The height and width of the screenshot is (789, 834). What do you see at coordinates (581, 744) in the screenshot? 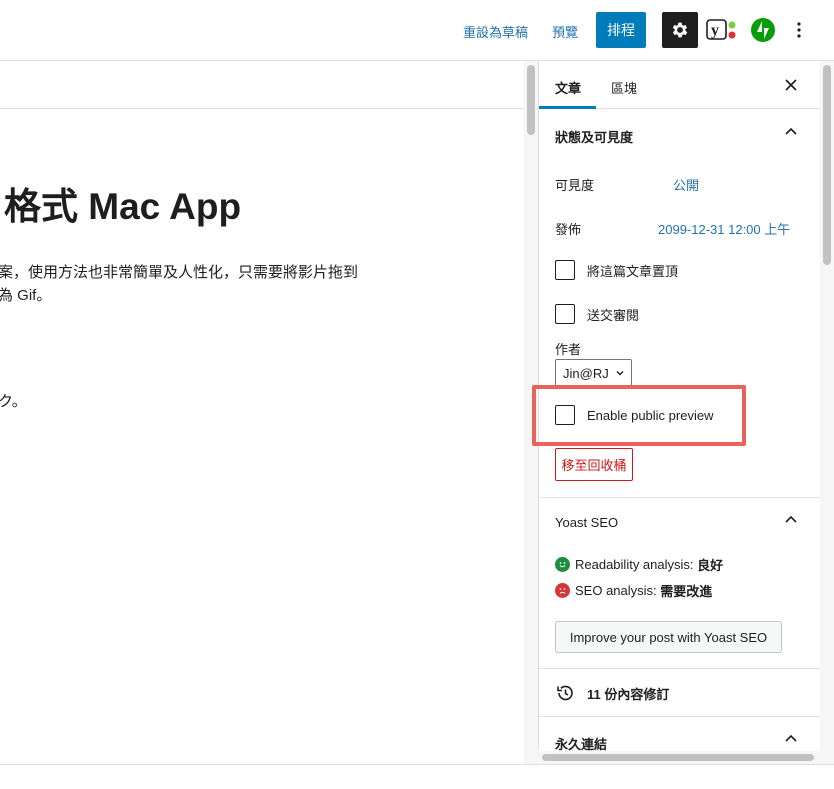
I see `panel-title: 永久連結` at bounding box center [581, 744].